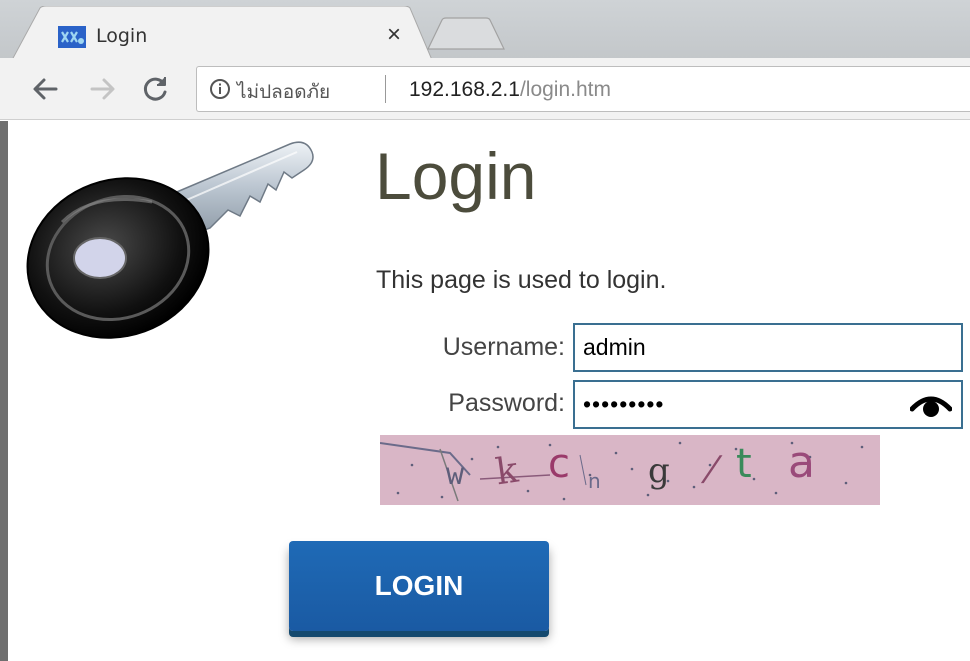  Describe the element at coordinates (503, 347) in the screenshot. I see `username-label: Username:` at that location.